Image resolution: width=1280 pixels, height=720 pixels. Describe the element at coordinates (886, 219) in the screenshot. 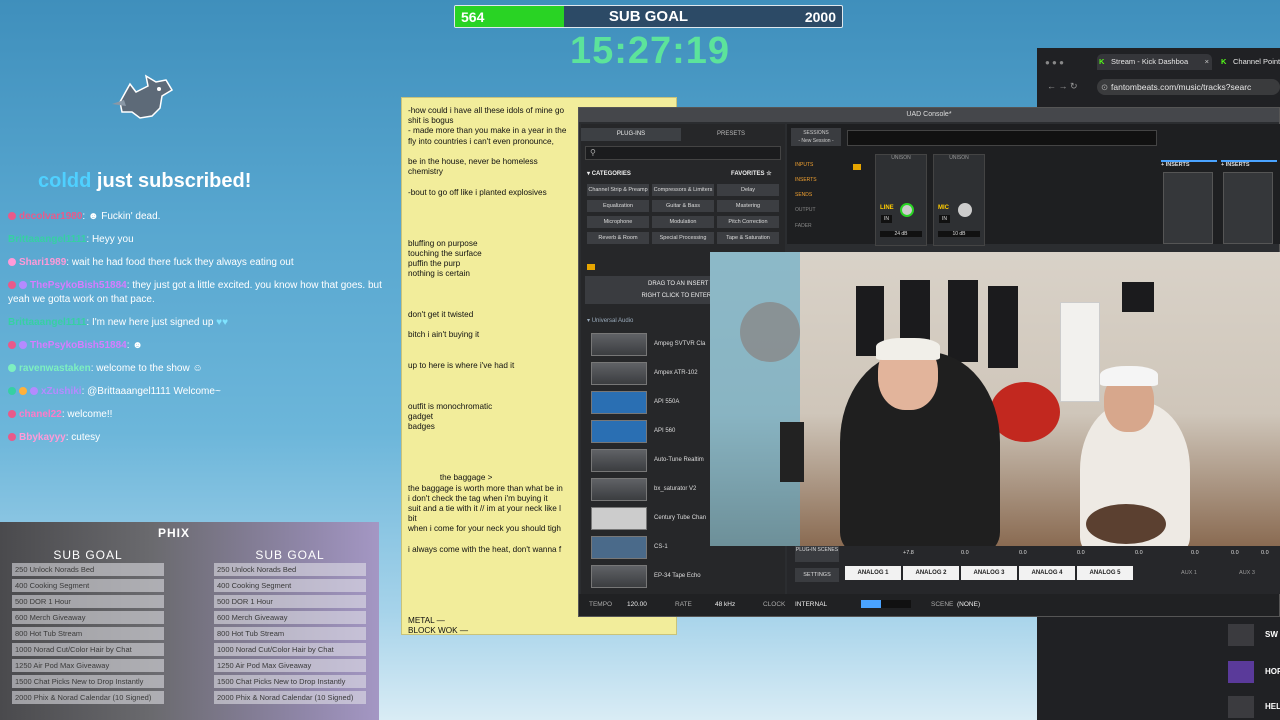

I see `line-input-button: IN` at that location.